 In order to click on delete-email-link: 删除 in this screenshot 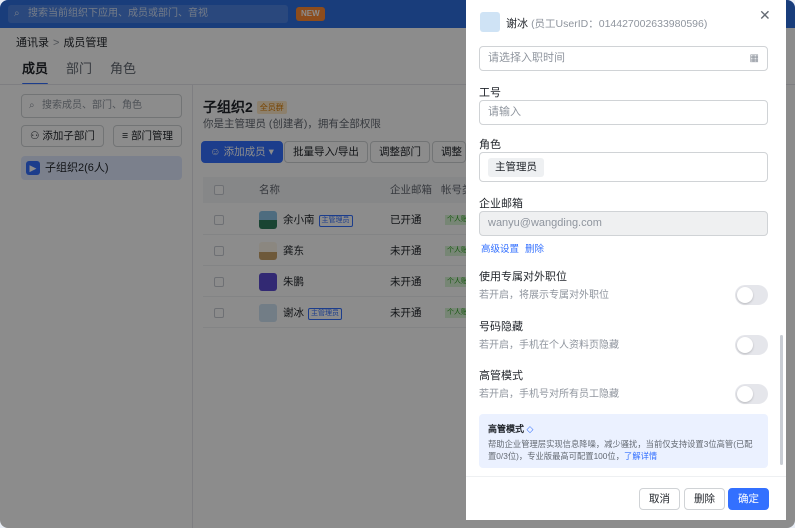, I will do `click(534, 249)`.